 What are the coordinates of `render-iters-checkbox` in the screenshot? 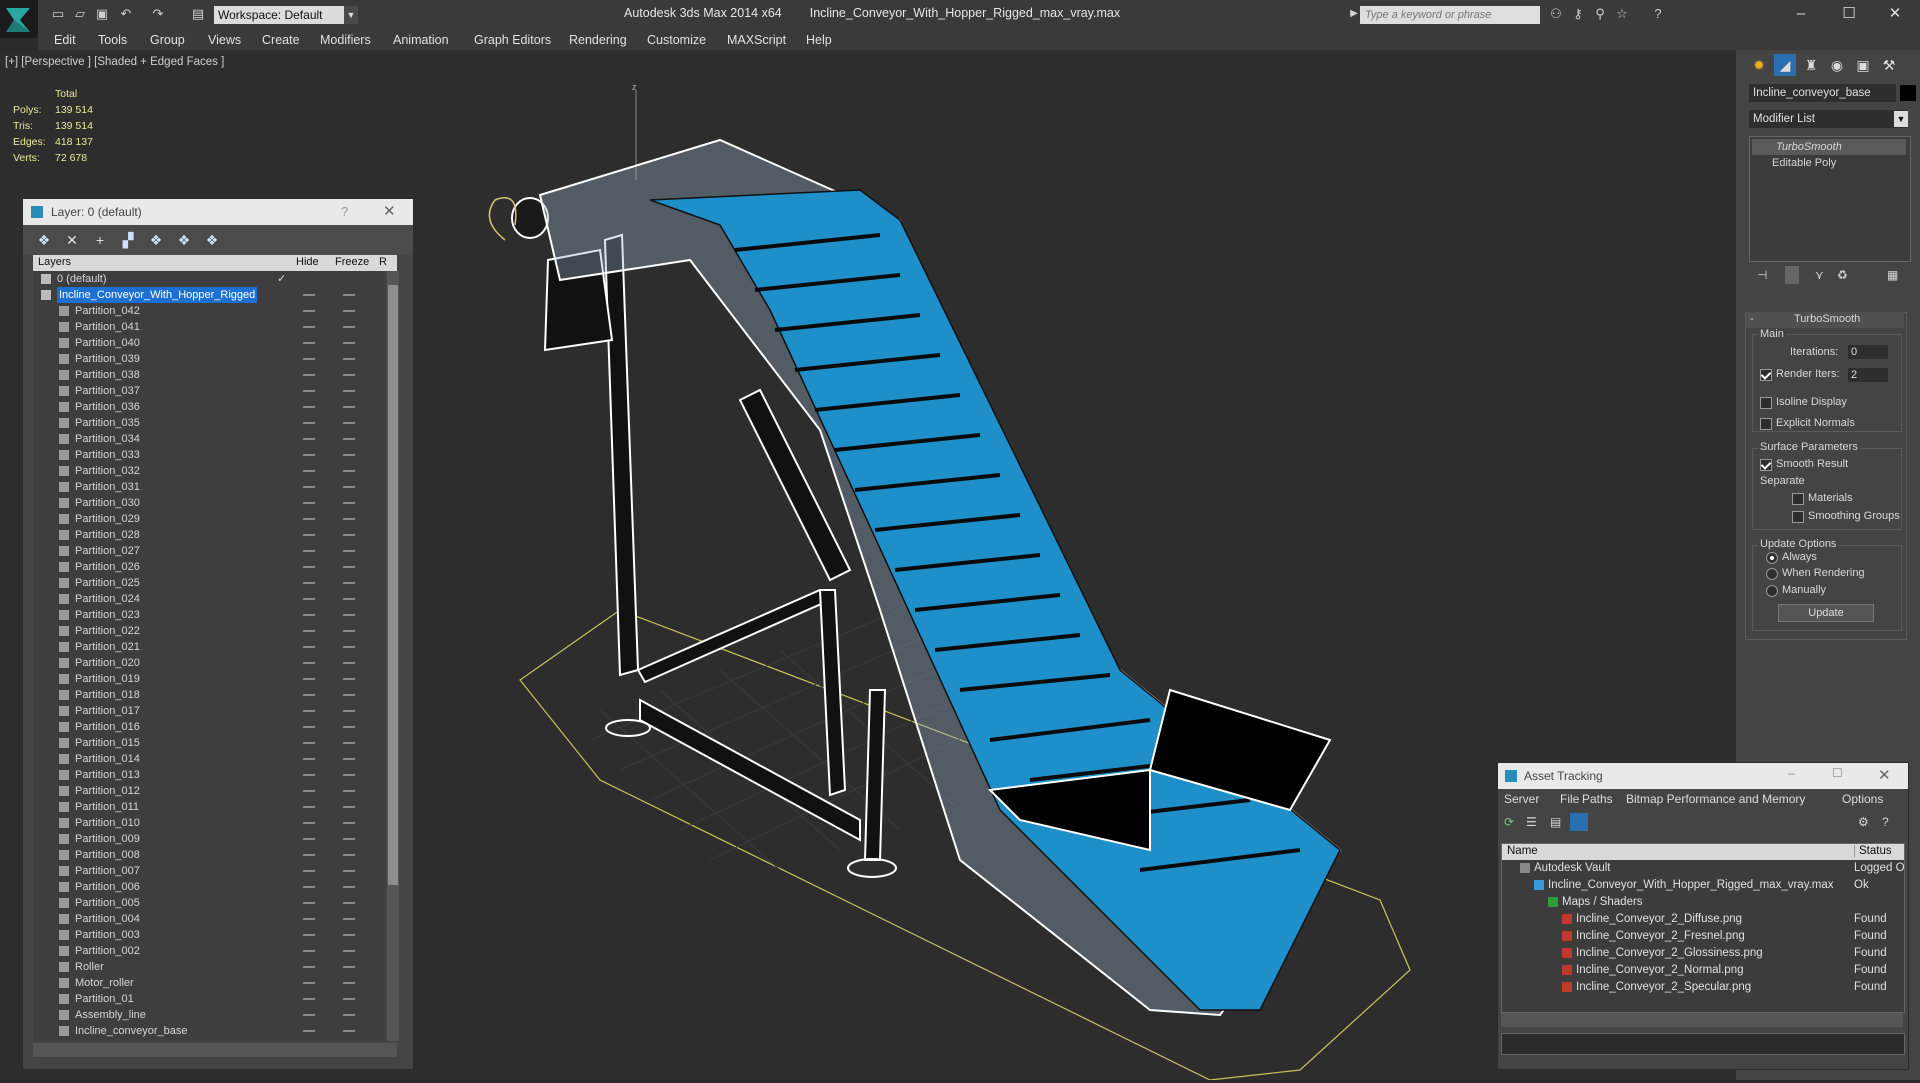 It's located at (1766, 375).